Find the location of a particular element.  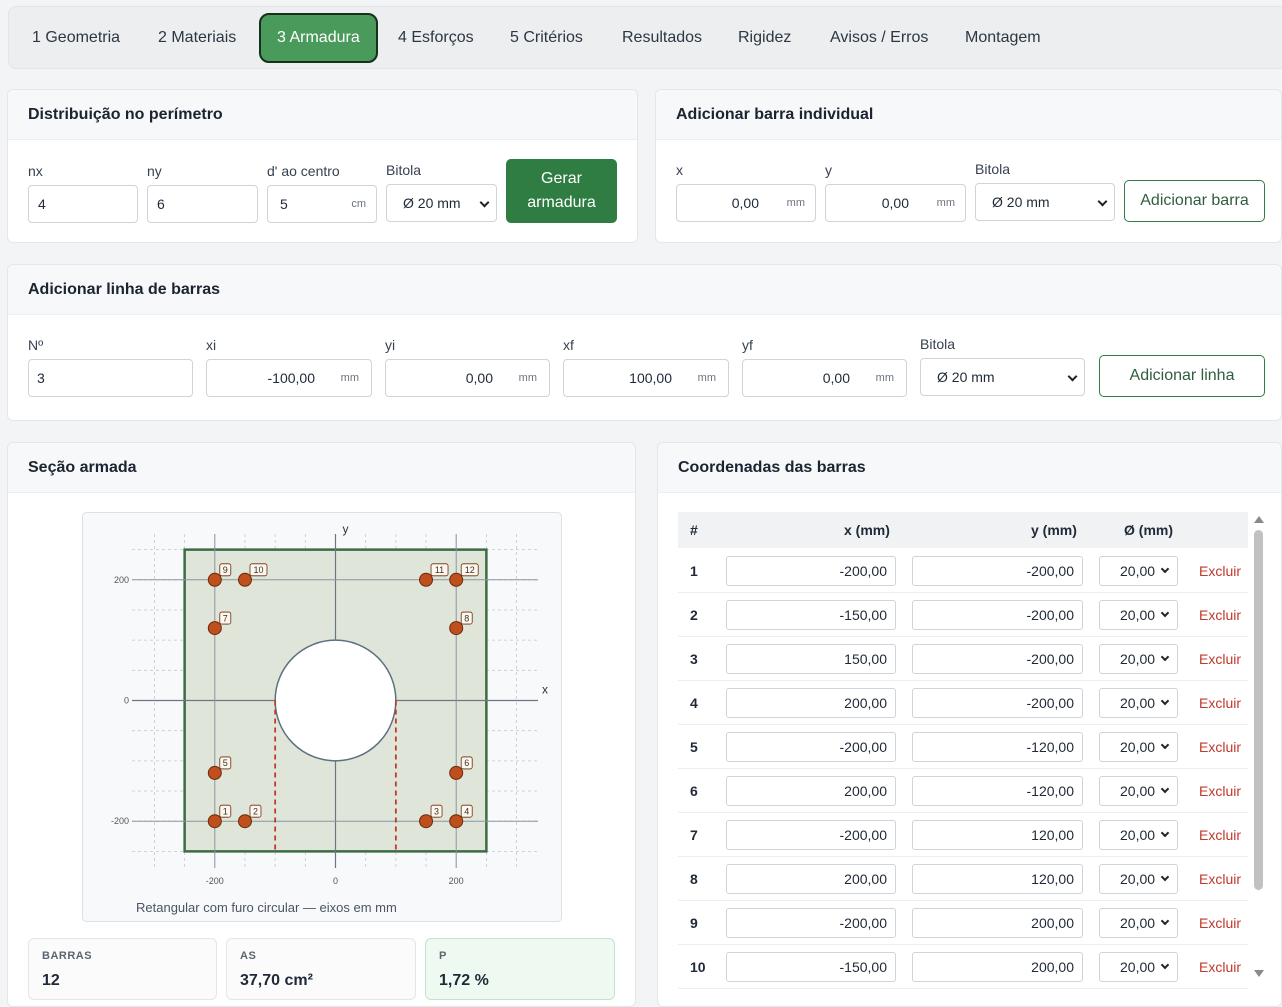

line-bitola-select: Ø 20 mm is located at coordinates (1002, 377).